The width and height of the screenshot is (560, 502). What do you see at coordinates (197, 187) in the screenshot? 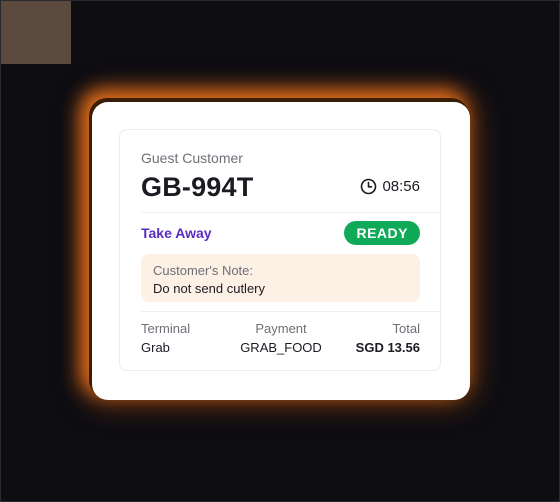
I see `order-code: GB-994T` at bounding box center [197, 187].